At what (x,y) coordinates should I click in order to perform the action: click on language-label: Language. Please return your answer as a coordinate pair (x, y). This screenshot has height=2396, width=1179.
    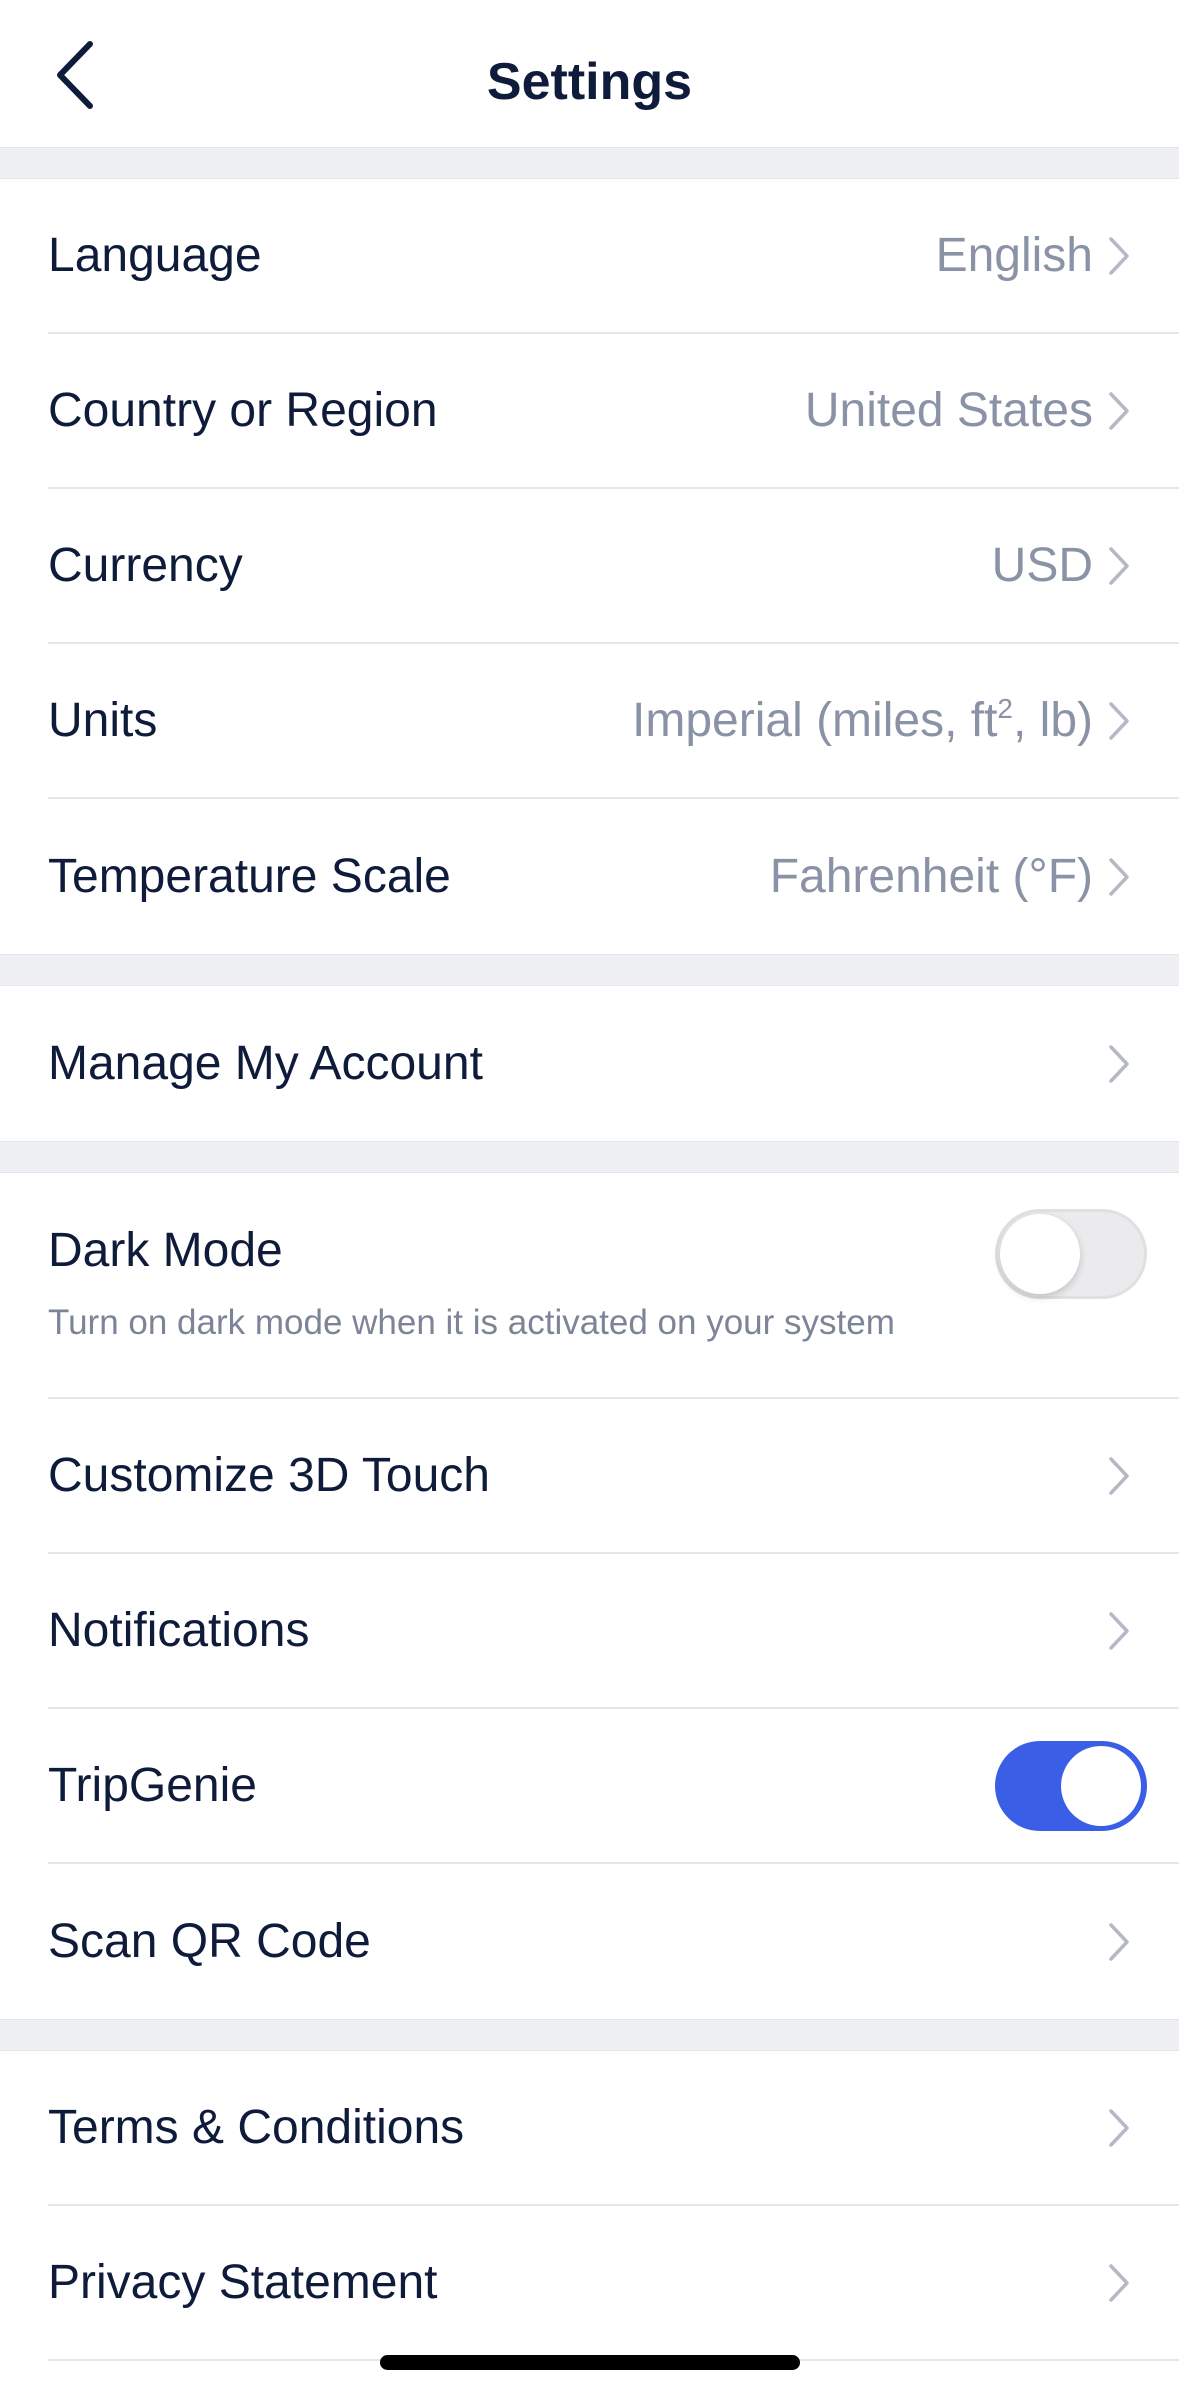
    Looking at the image, I should click on (155, 255).